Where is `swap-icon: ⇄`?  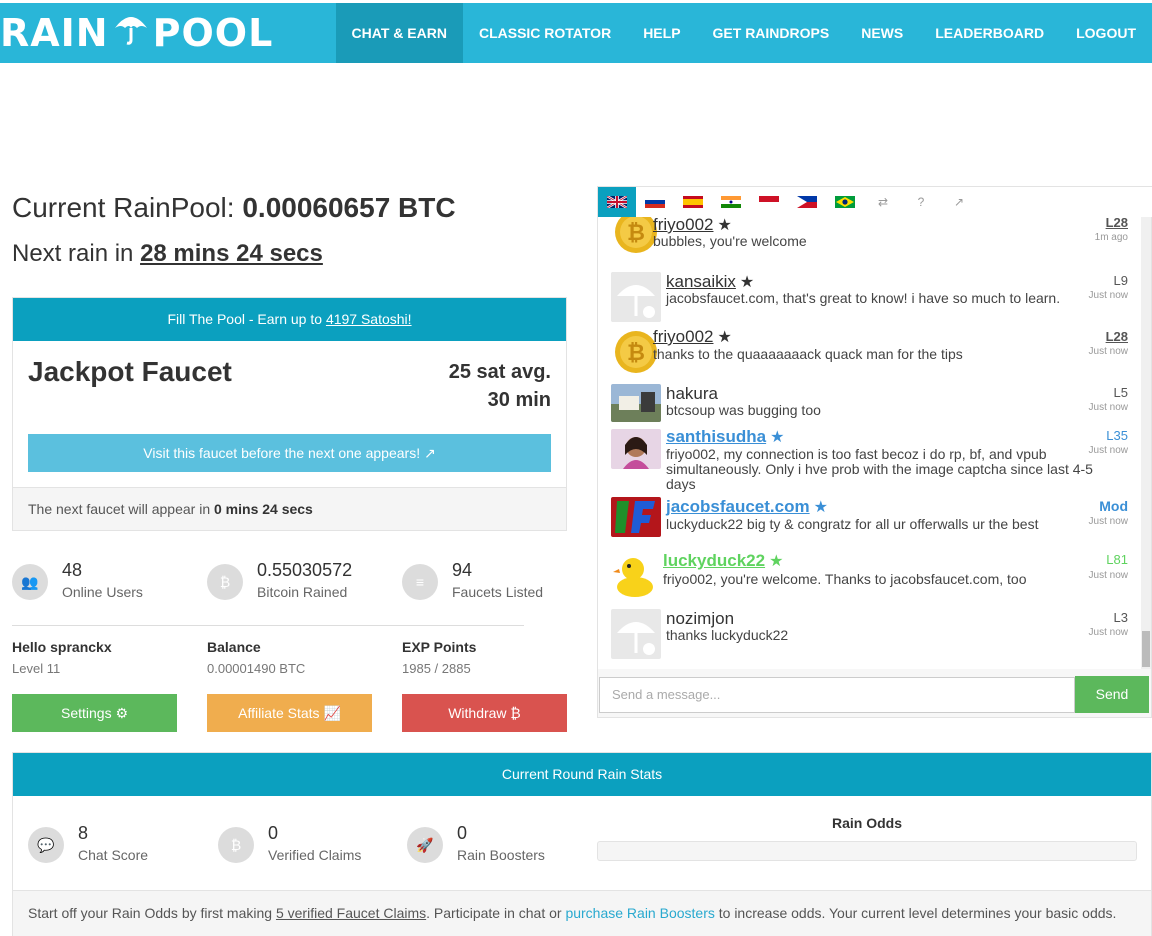 swap-icon: ⇄ is located at coordinates (883, 202).